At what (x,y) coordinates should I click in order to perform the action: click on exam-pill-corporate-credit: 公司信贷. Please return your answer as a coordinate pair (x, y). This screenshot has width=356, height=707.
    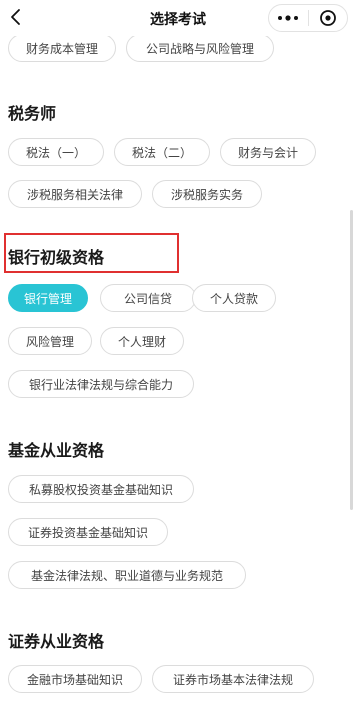
    Looking at the image, I should click on (148, 298).